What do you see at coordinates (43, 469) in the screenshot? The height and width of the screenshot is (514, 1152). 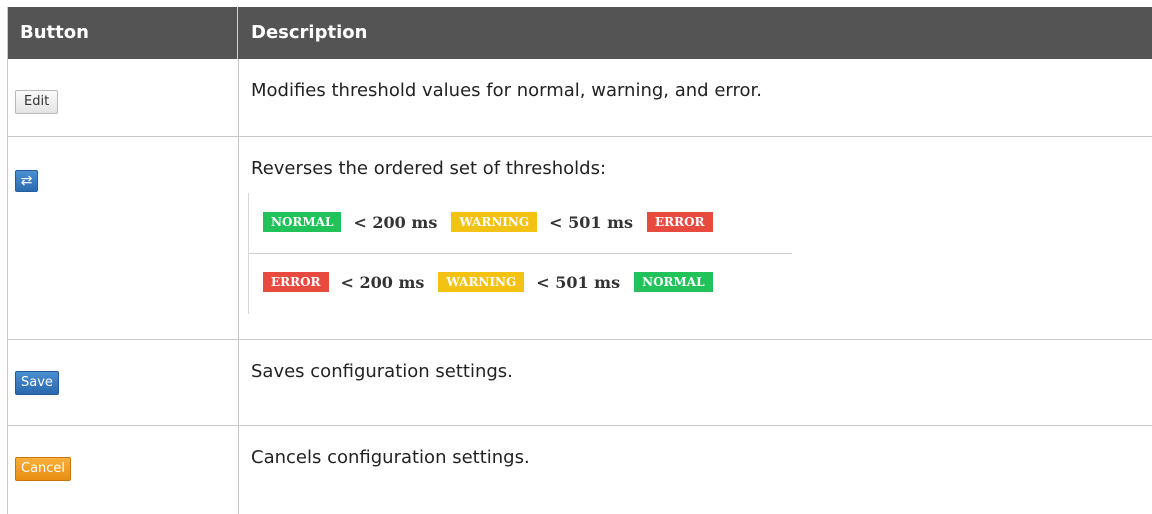 I see `cancel-button: Cancel` at bounding box center [43, 469].